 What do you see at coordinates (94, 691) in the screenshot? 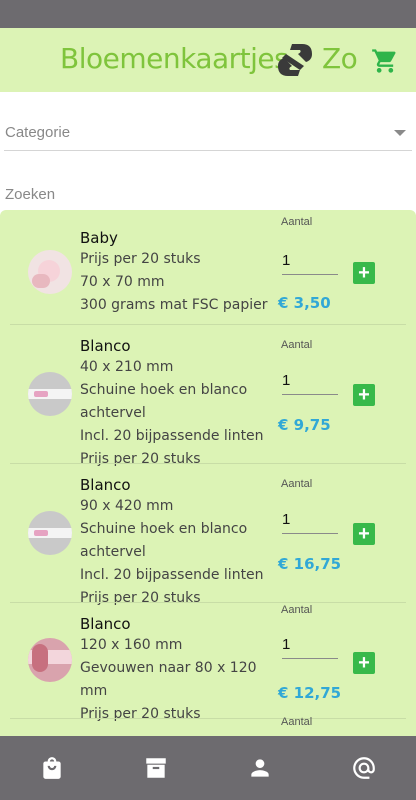
I see `product-detail: mm` at bounding box center [94, 691].